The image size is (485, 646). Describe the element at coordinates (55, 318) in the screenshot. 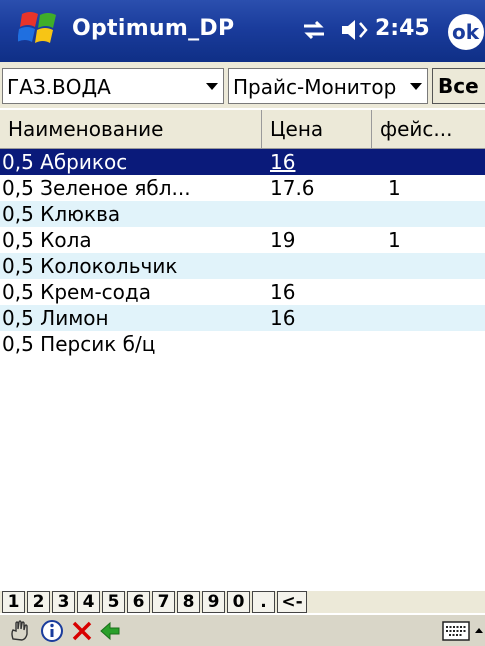

I see `cell-name: 0,5 Лимон` at that location.